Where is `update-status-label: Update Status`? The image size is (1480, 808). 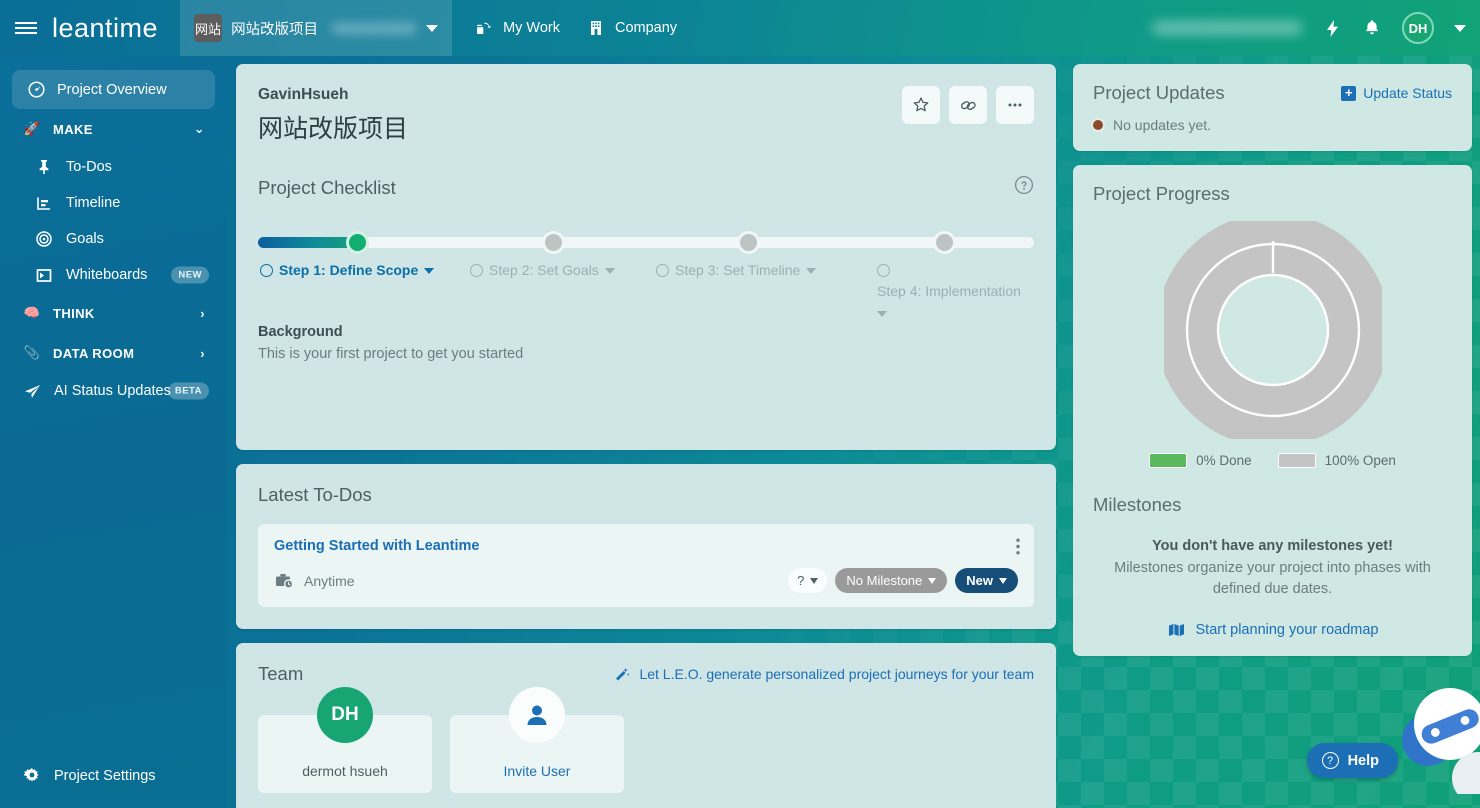
update-status-label: Update Status is located at coordinates (1407, 93).